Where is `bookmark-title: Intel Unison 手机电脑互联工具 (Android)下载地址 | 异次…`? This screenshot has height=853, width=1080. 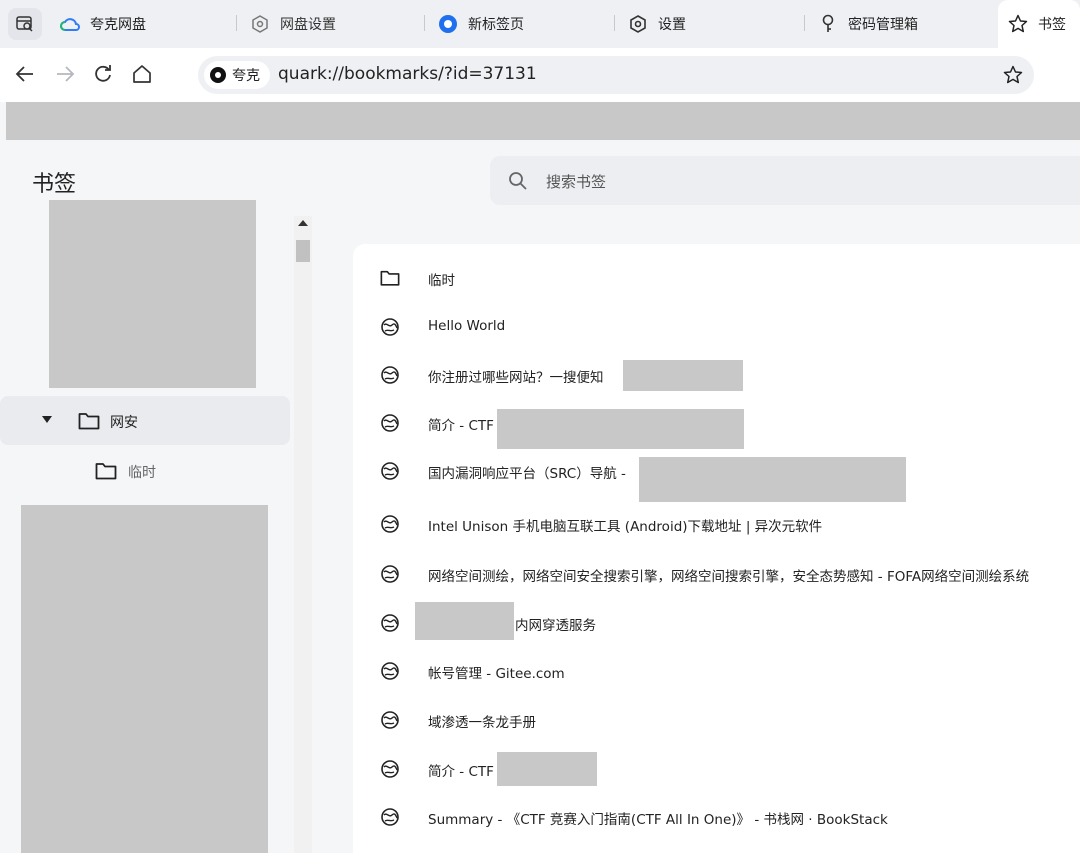
bookmark-title: Intel Unison 手机电脑互联工具 (Android)下载地址 | 异次… is located at coordinates (625, 527).